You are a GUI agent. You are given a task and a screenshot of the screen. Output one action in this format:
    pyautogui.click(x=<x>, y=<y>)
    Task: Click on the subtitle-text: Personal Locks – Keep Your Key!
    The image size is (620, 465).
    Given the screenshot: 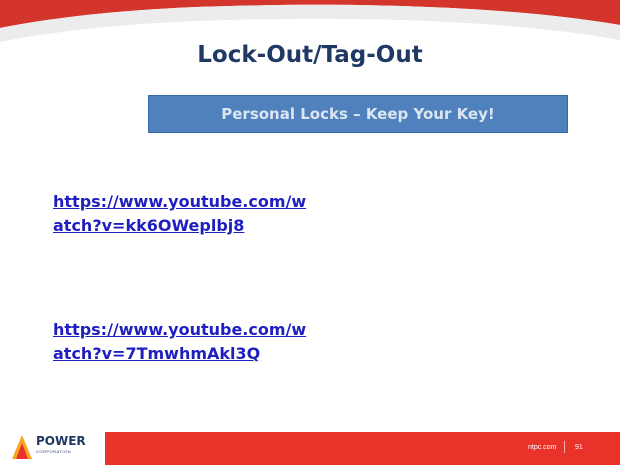 What is the action you would take?
    pyautogui.click(x=358, y=114)
    